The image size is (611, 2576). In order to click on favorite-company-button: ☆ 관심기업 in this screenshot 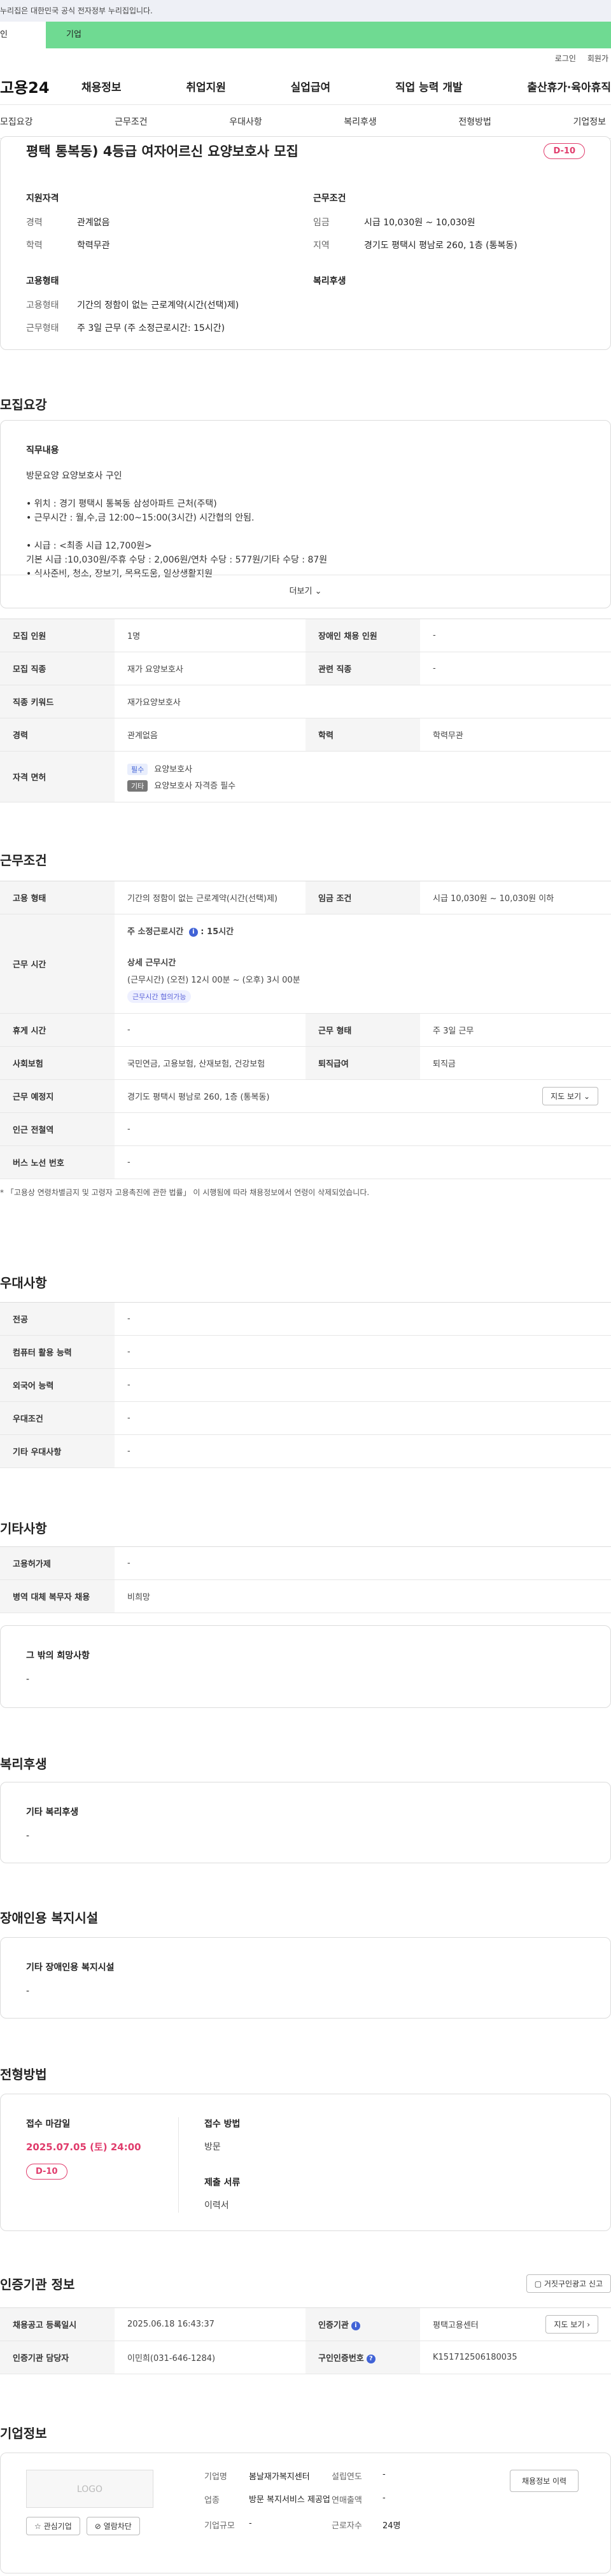, I will do `click(53, 2526)`.